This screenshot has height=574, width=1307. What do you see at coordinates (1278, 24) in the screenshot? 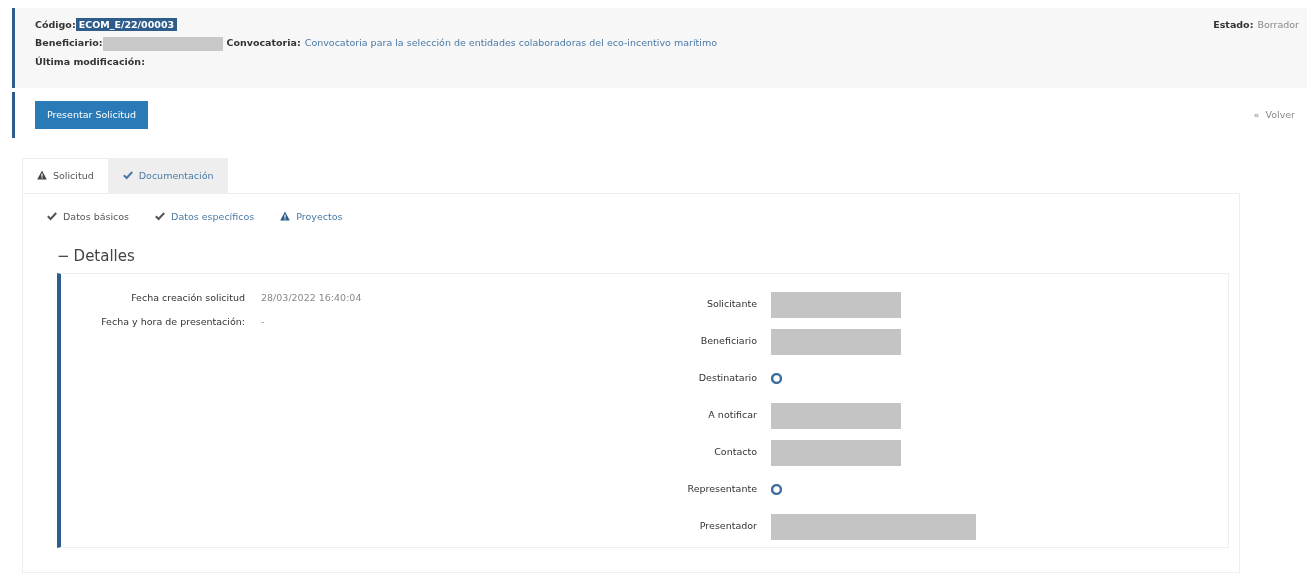
I see `status-value: Borrador` at bounding box center [1278, 24].